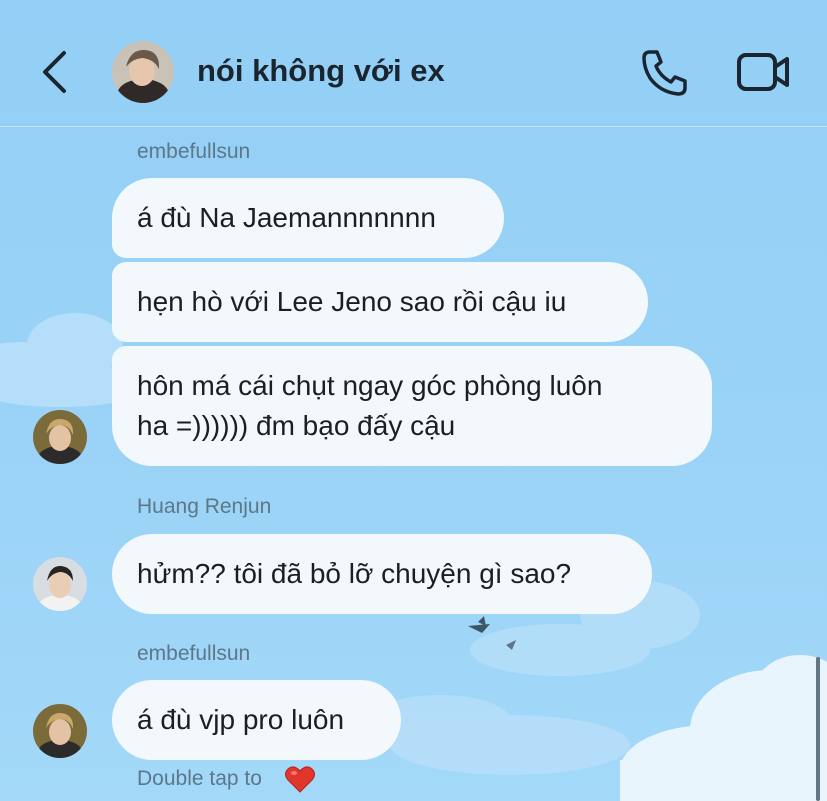  I want to click on voice-call-button, so click(665, 73).